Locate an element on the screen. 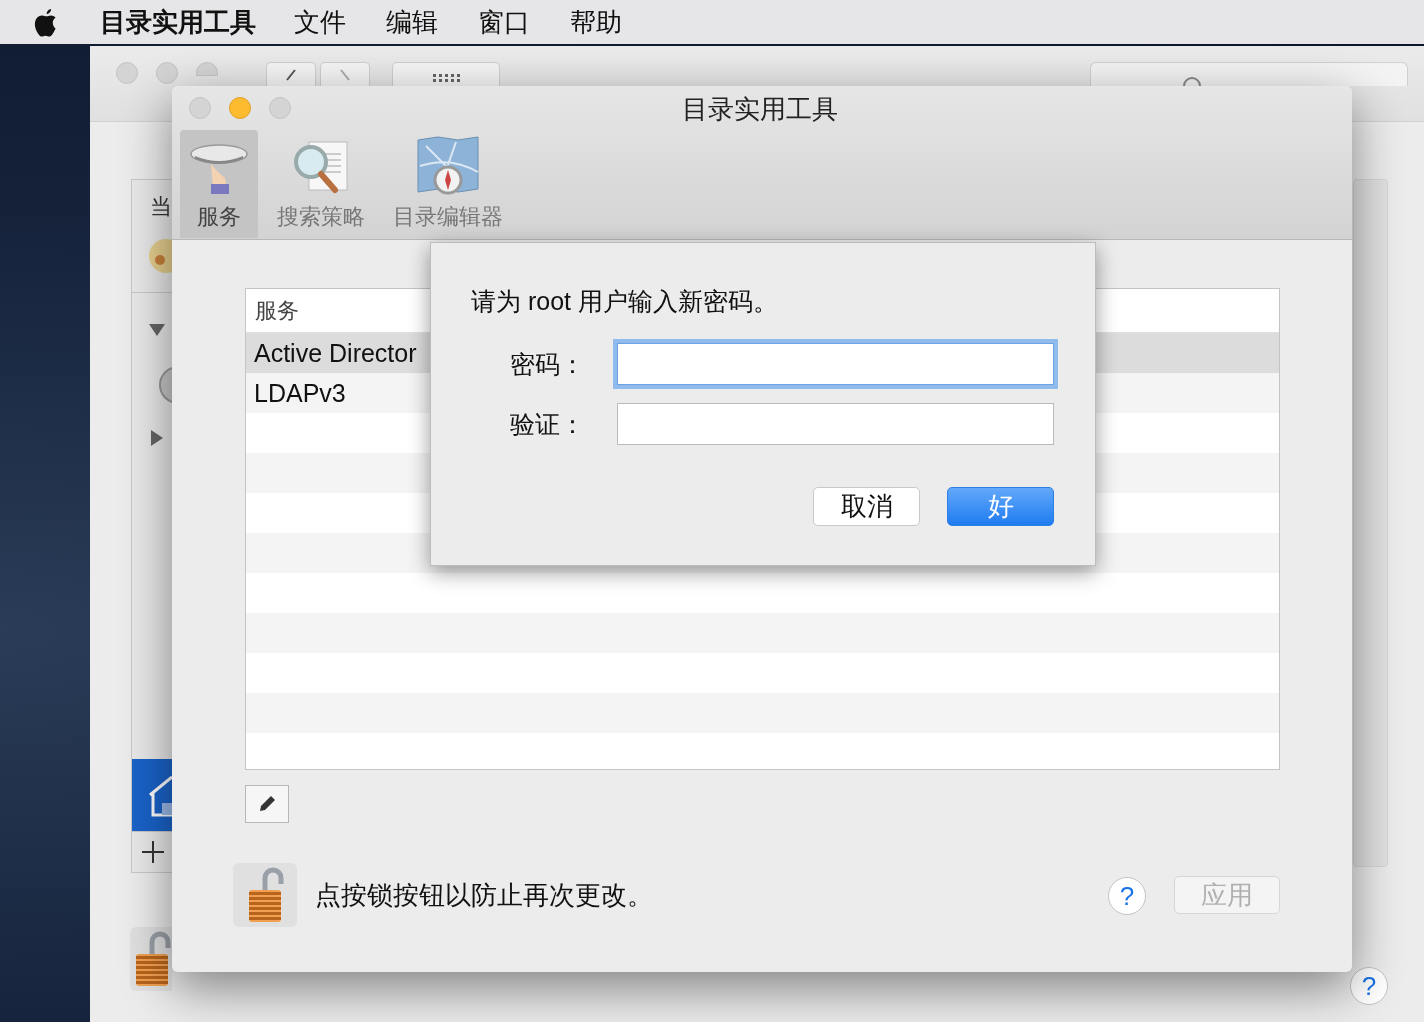  column-header: 服务 is located at coordinates (277, 310).